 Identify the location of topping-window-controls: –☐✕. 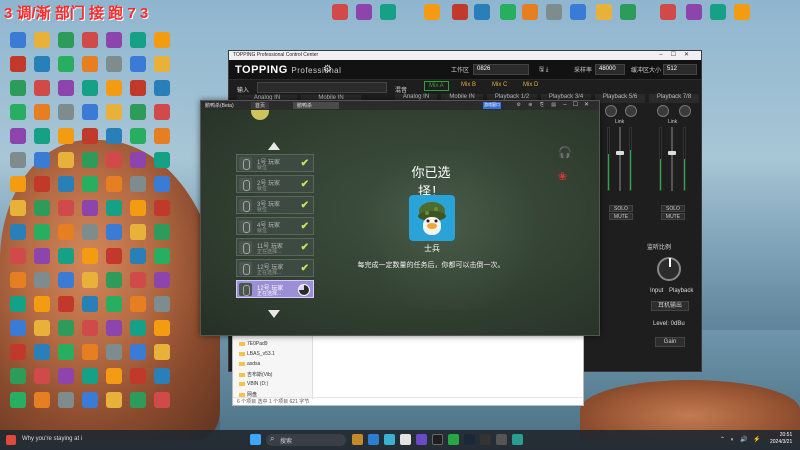
(678, 54).